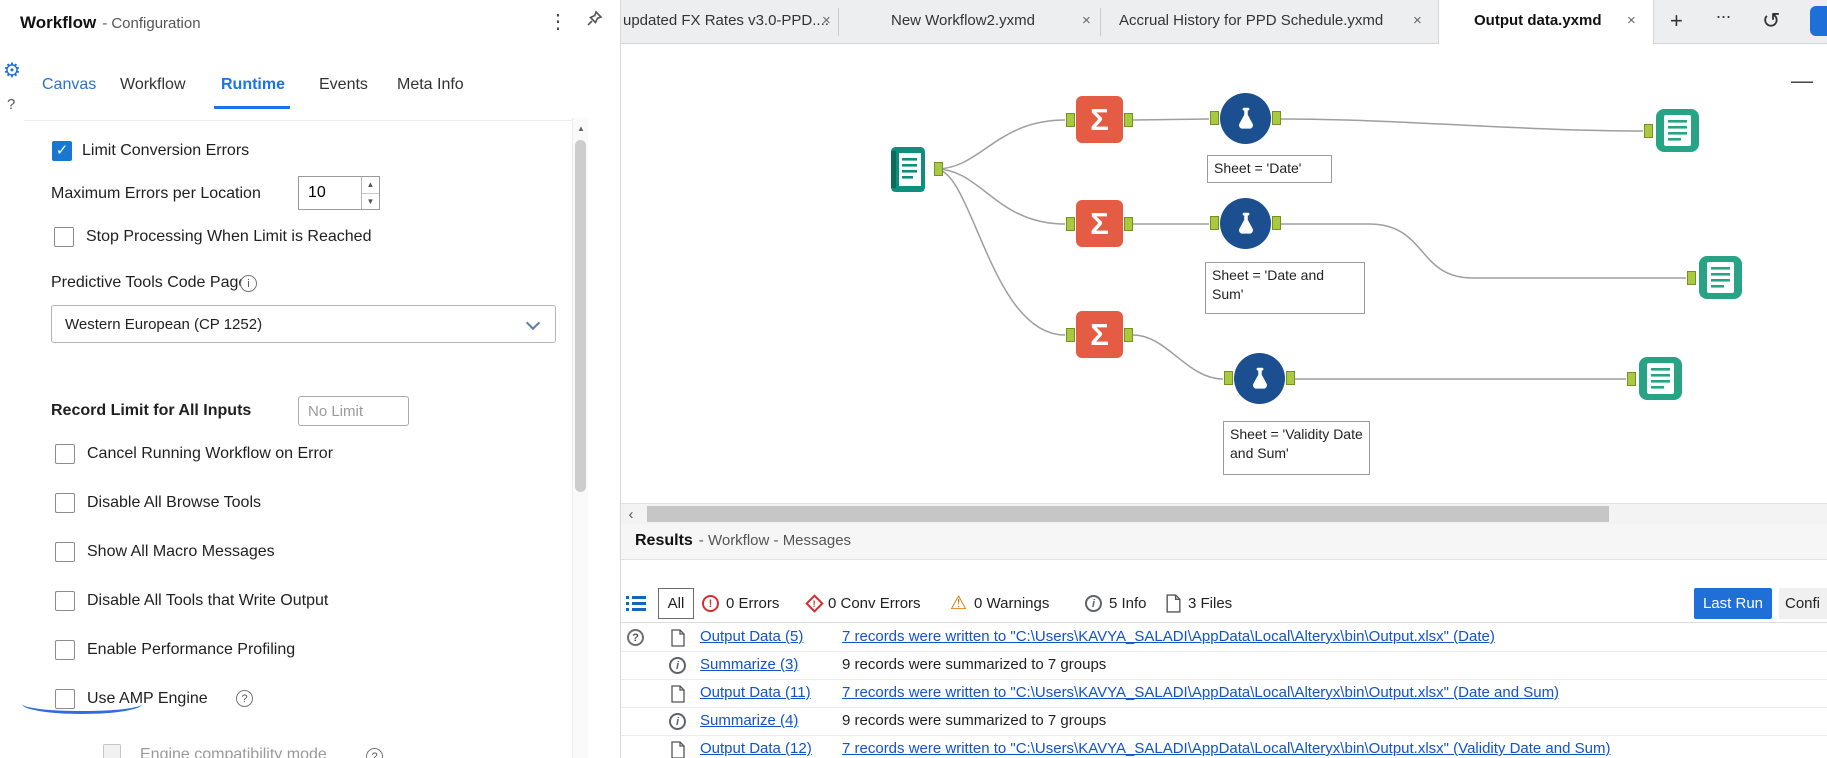 This screenshot has height=758, width=1827. I want to click on doc-tab-4-close-icon: ×, so click(1631, 20).